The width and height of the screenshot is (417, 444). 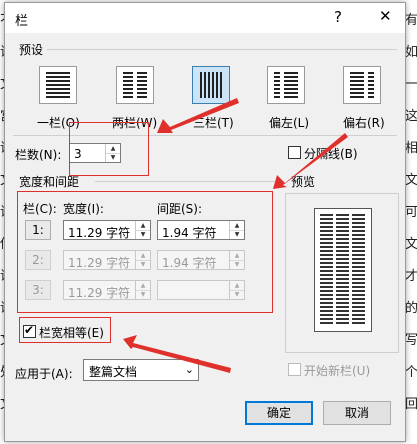 I want to click on background-text-char: 个, so click(x=411, y=372).